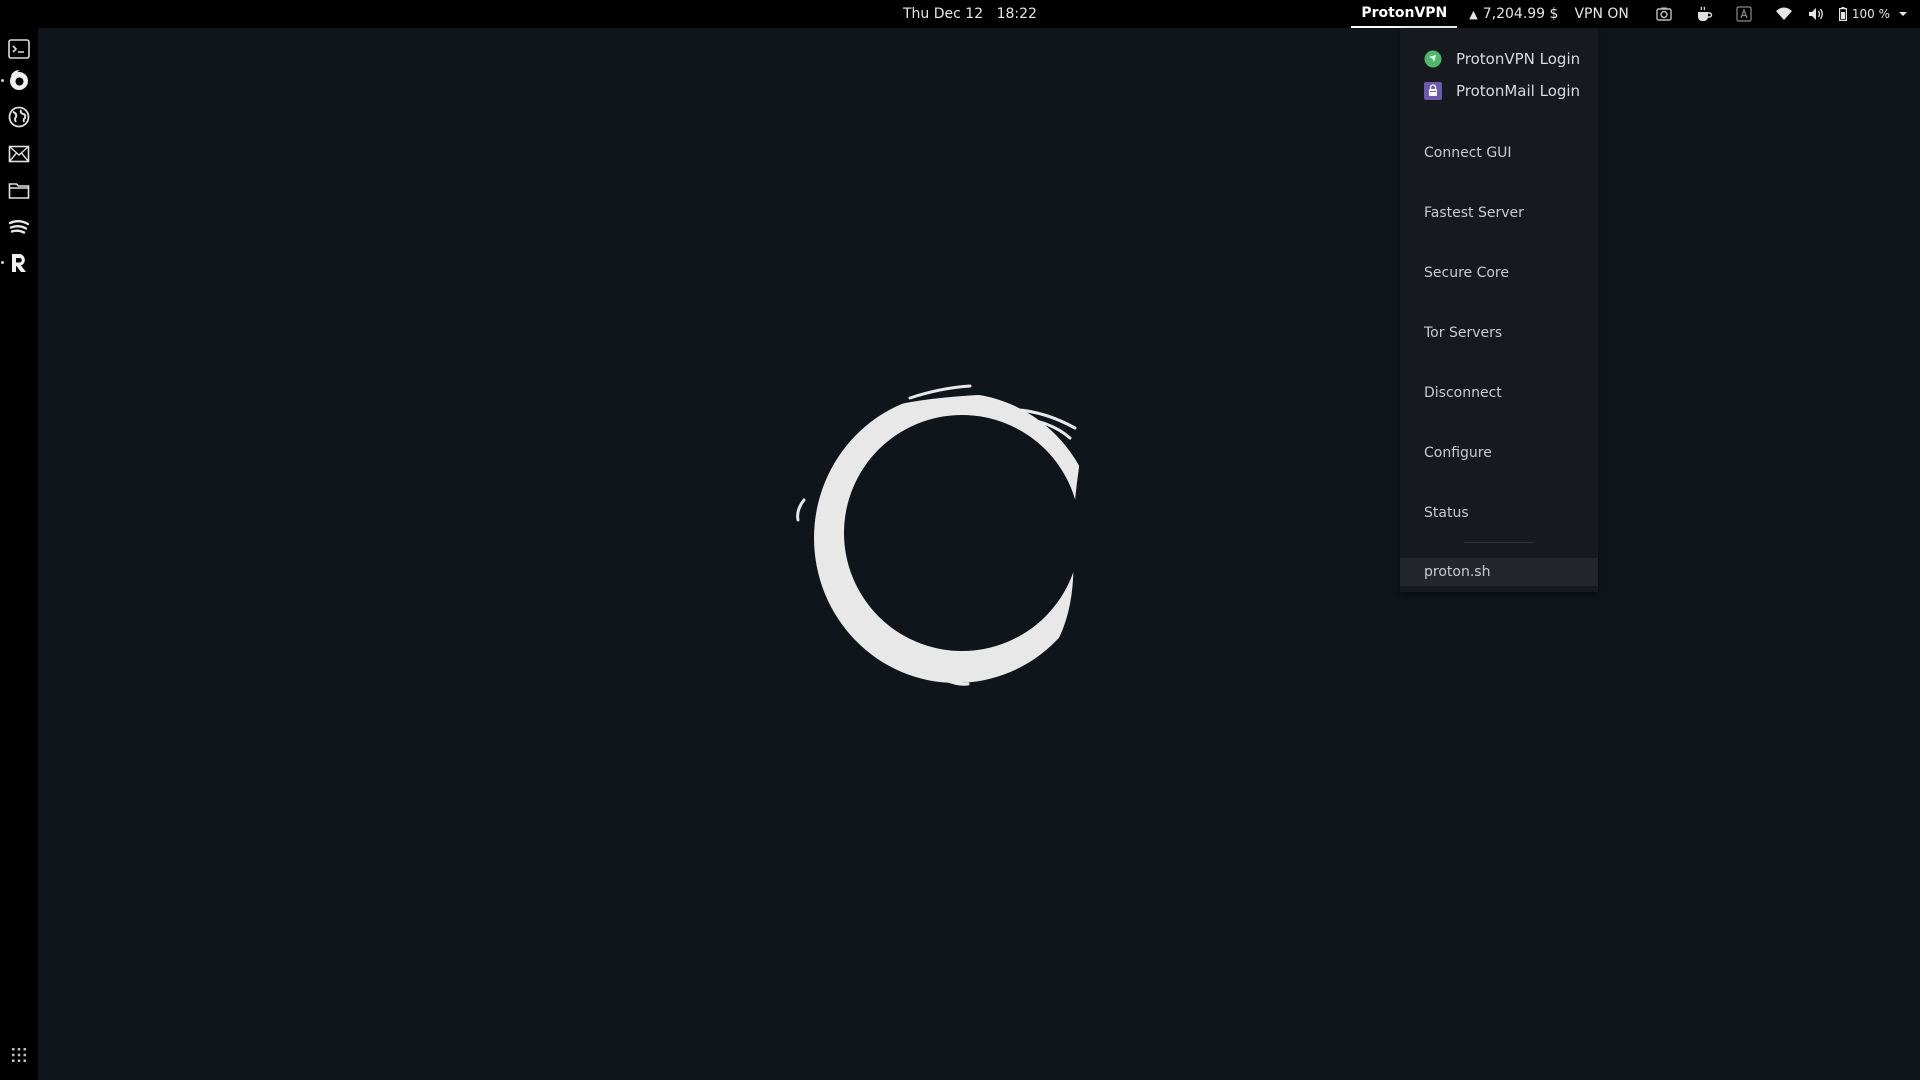 Image resolution: width=1920 pixels, height=1080 pixels. Describe the element at coordinates (1499, 542) in the screenshot. I see `menu-separator` at that location.